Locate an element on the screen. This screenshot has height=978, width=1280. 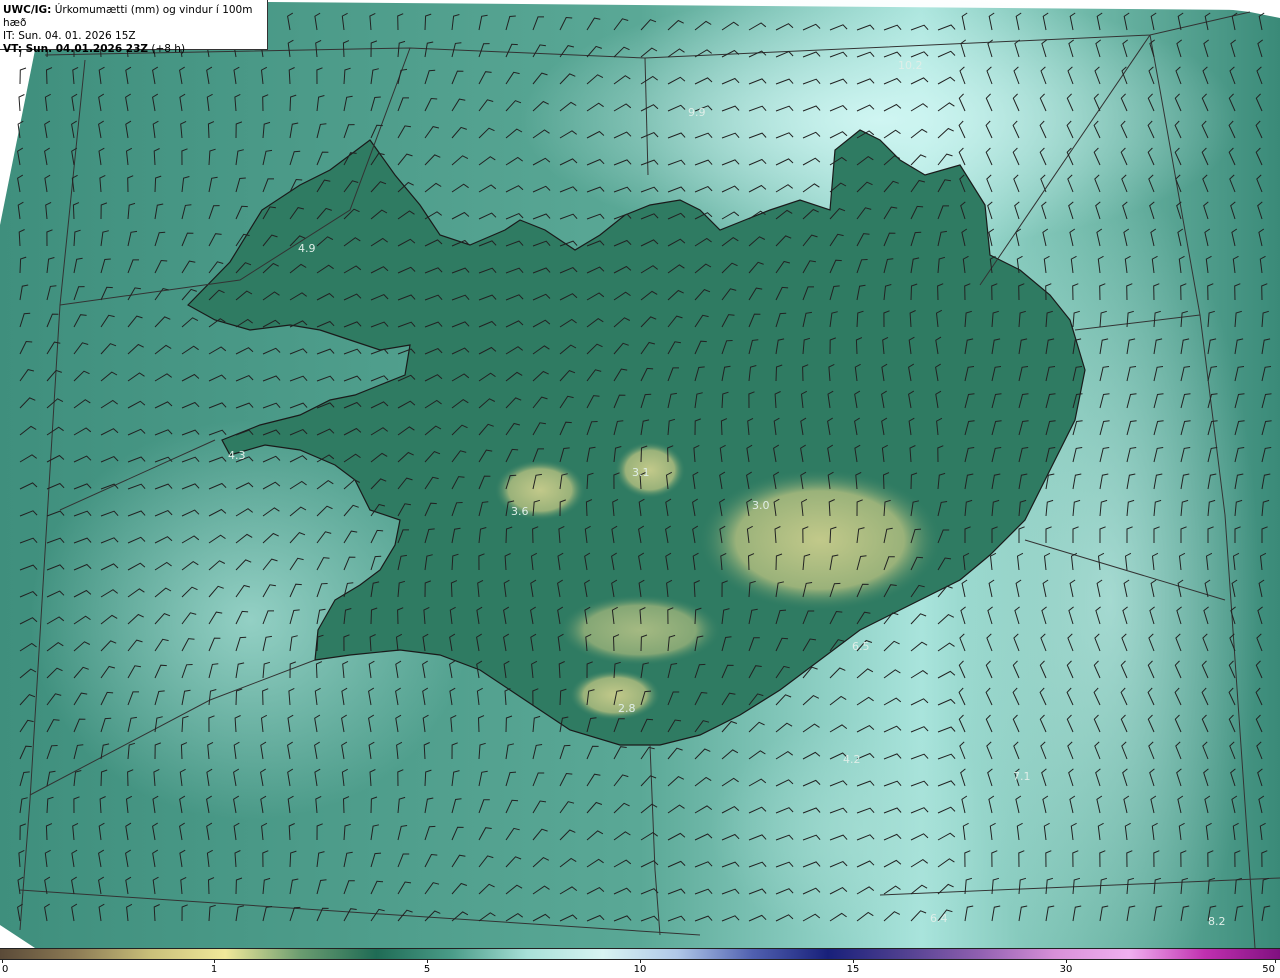
colorbar-tick-label: 10 is located at coordinates (640, 969).